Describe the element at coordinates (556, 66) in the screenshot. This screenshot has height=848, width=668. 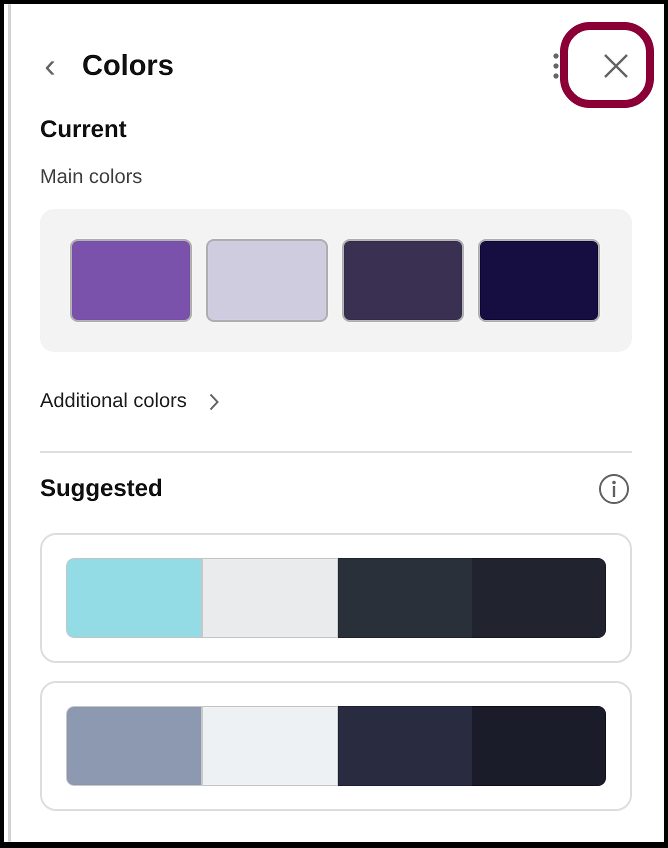
I see `more-options-icon` at that location.